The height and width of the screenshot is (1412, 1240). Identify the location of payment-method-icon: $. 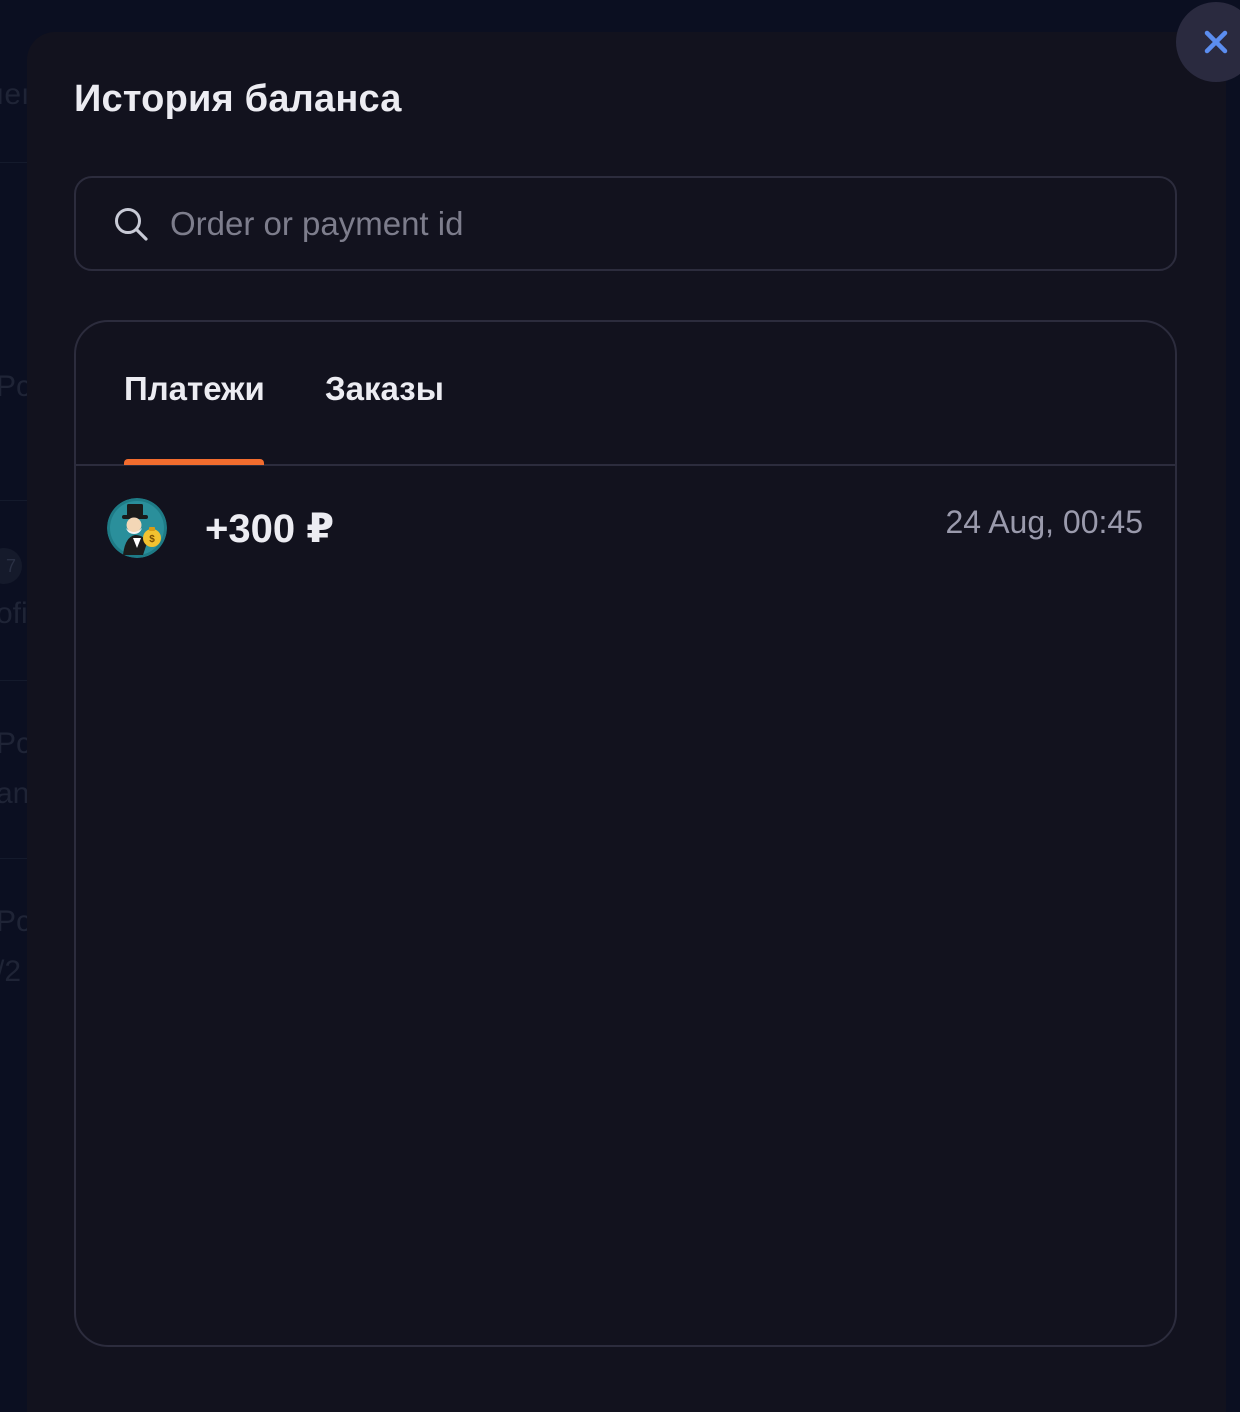
(137, 528).